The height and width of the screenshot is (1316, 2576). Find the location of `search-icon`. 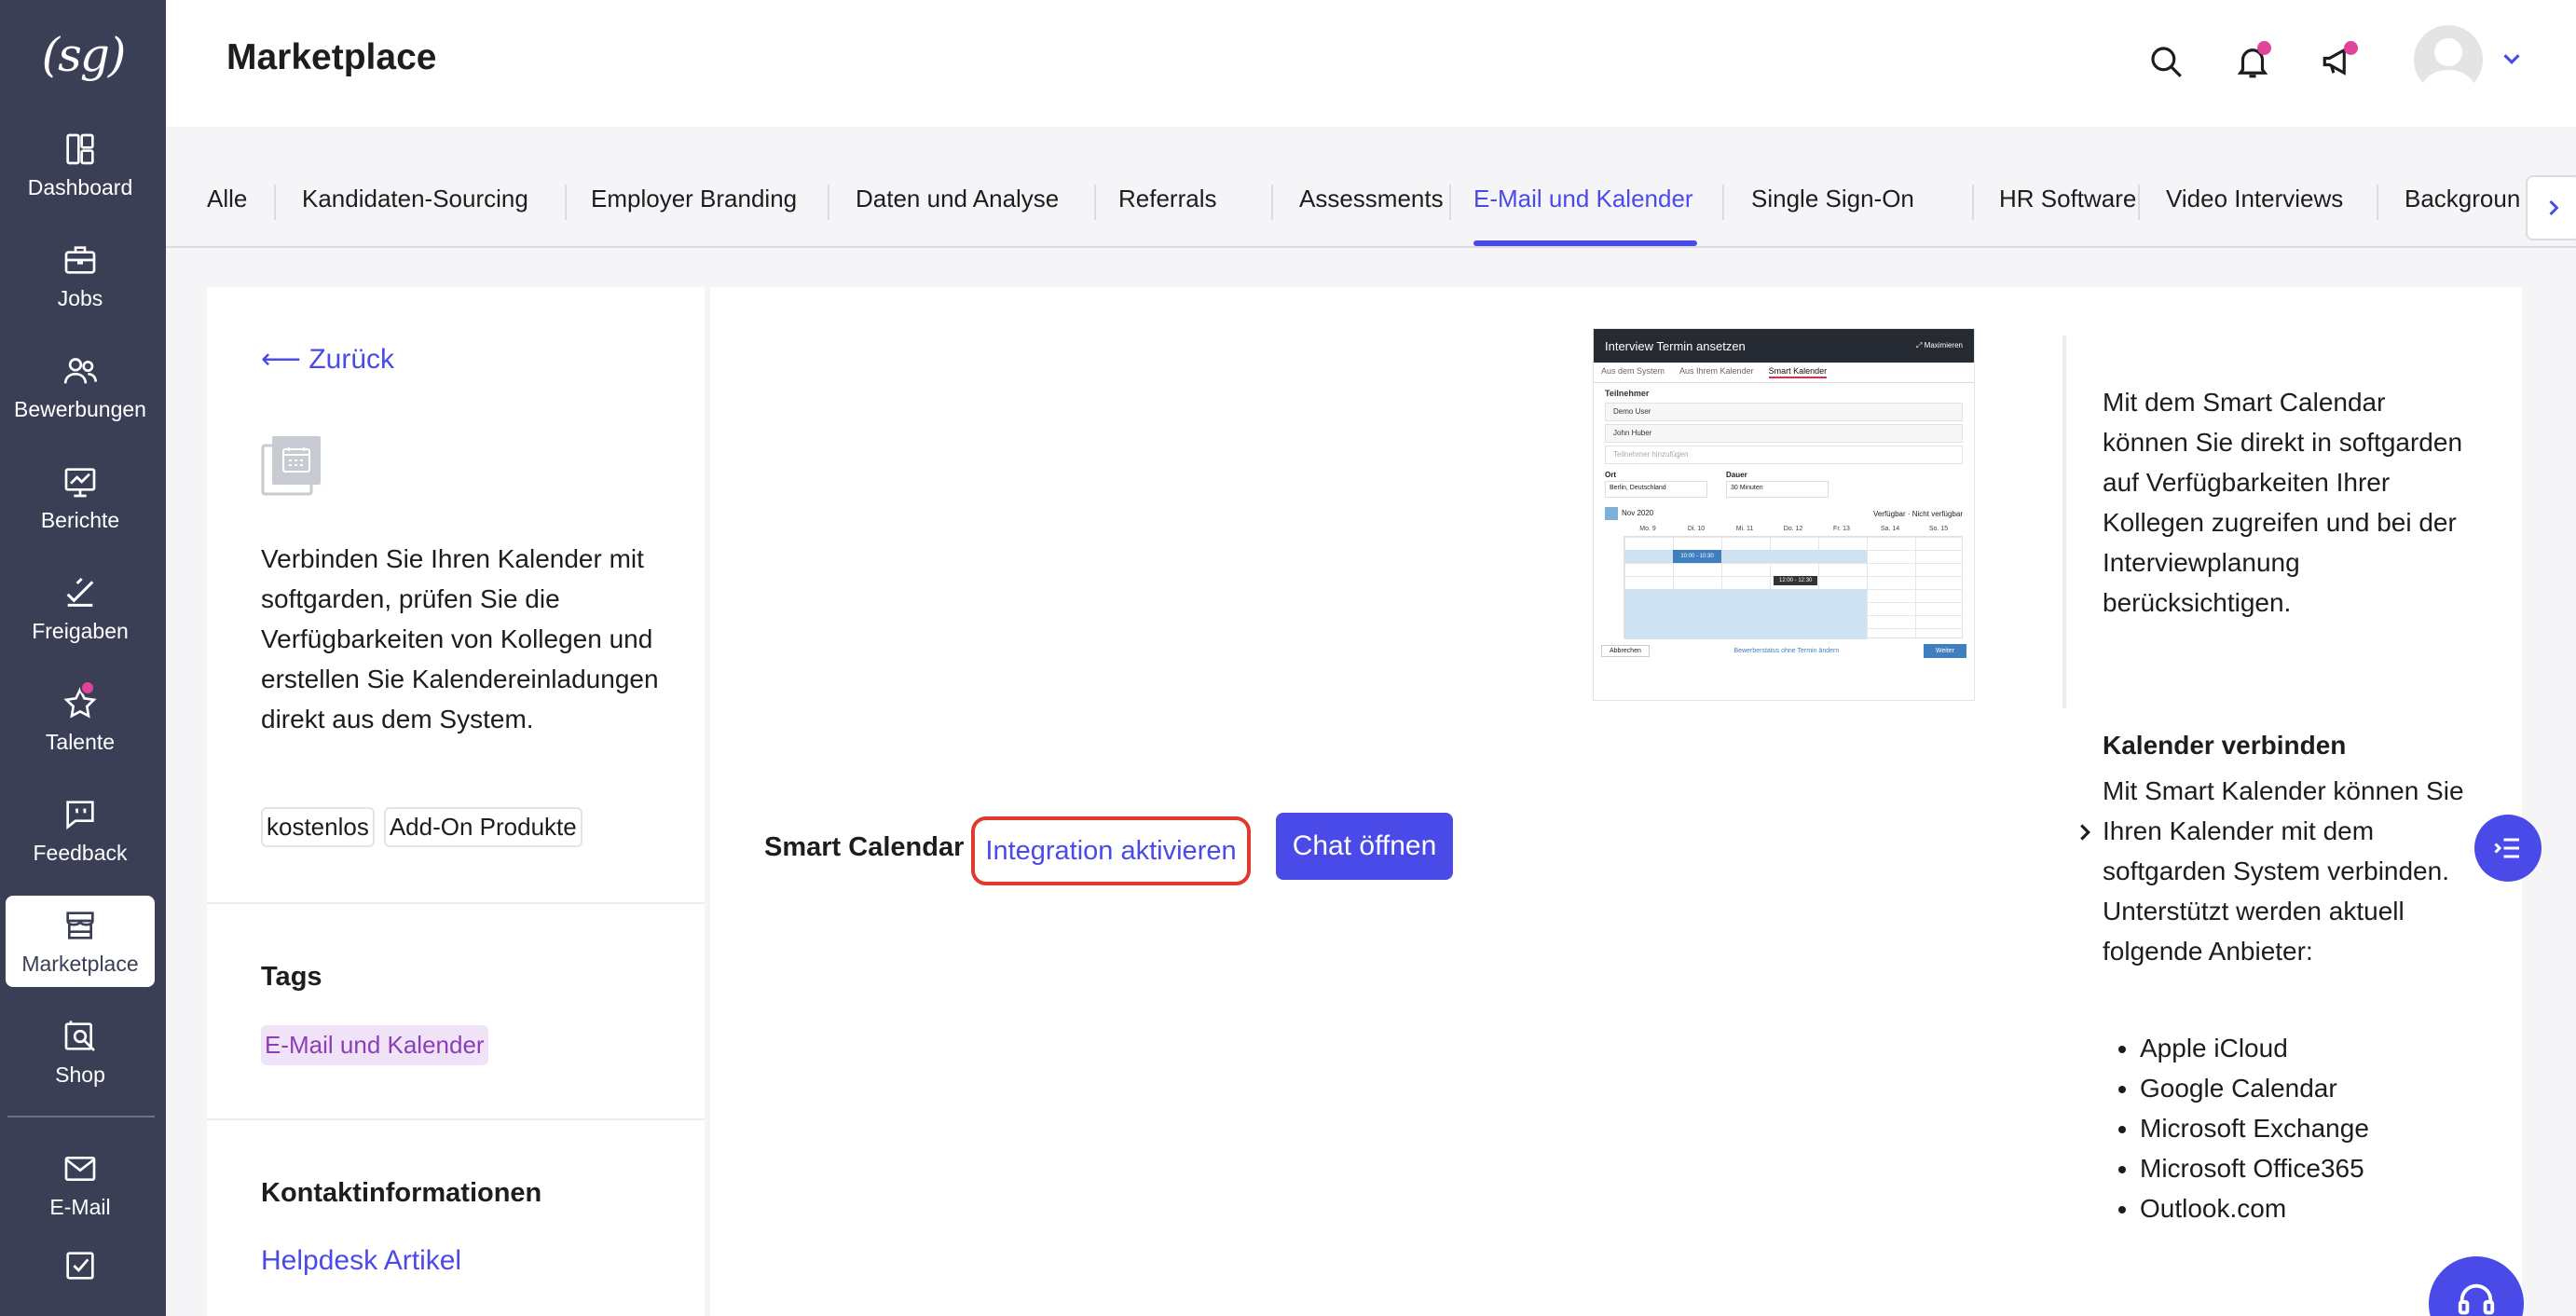

search-icon is located at coordinates (2166, 62).